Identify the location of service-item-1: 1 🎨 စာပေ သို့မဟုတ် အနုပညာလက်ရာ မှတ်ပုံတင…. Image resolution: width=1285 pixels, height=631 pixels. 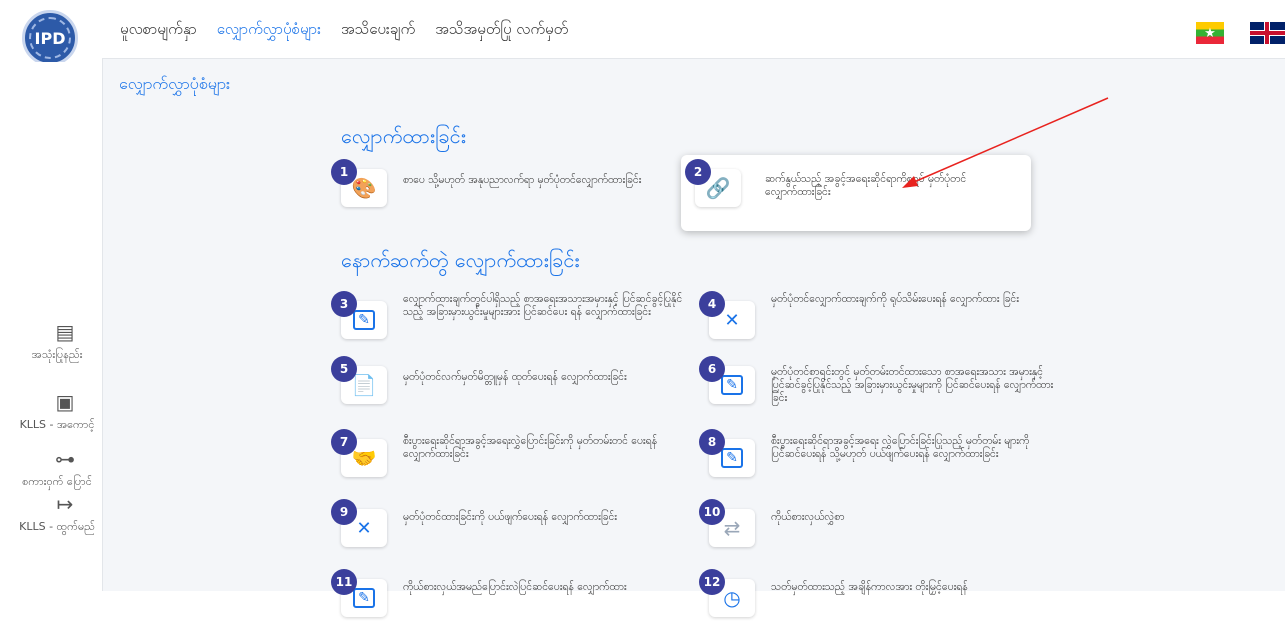
(511, 190).